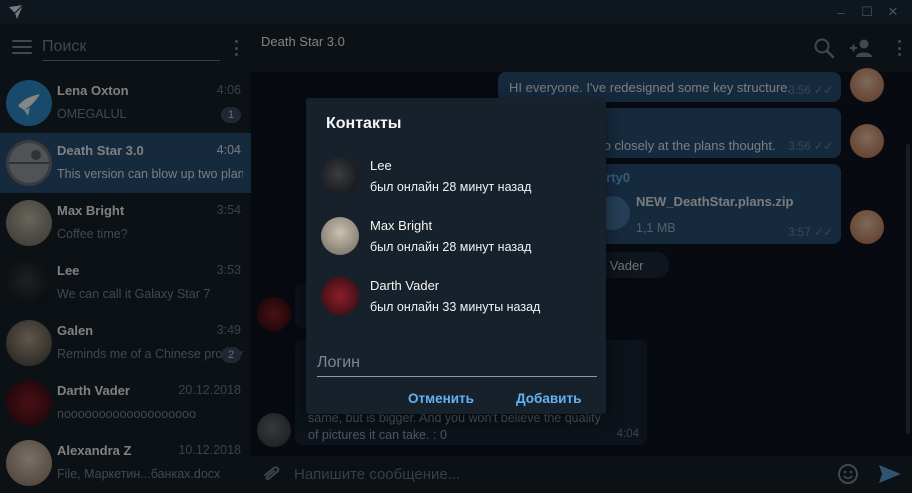  What do you see at coordinates (456, 297) in the screenshot?
I see `contact-item-darth-vader: Darth Vader был онлайн 33 минуты назад` at bounding box center [456, 297].